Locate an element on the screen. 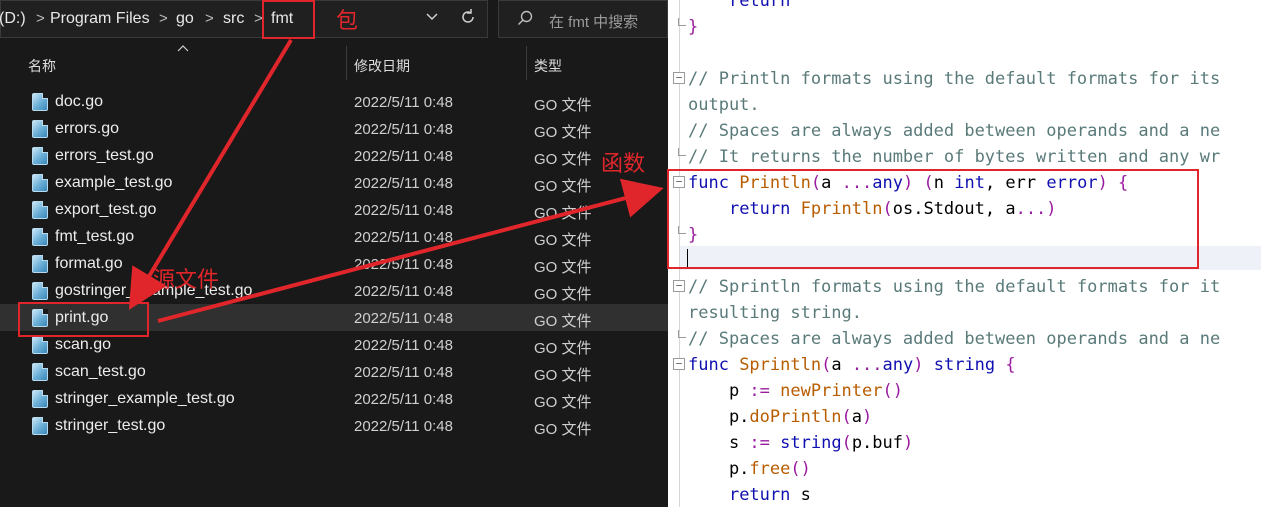 This screenshot has height=507, width=1261. code-token: { is located at coordinates (1010, 365).